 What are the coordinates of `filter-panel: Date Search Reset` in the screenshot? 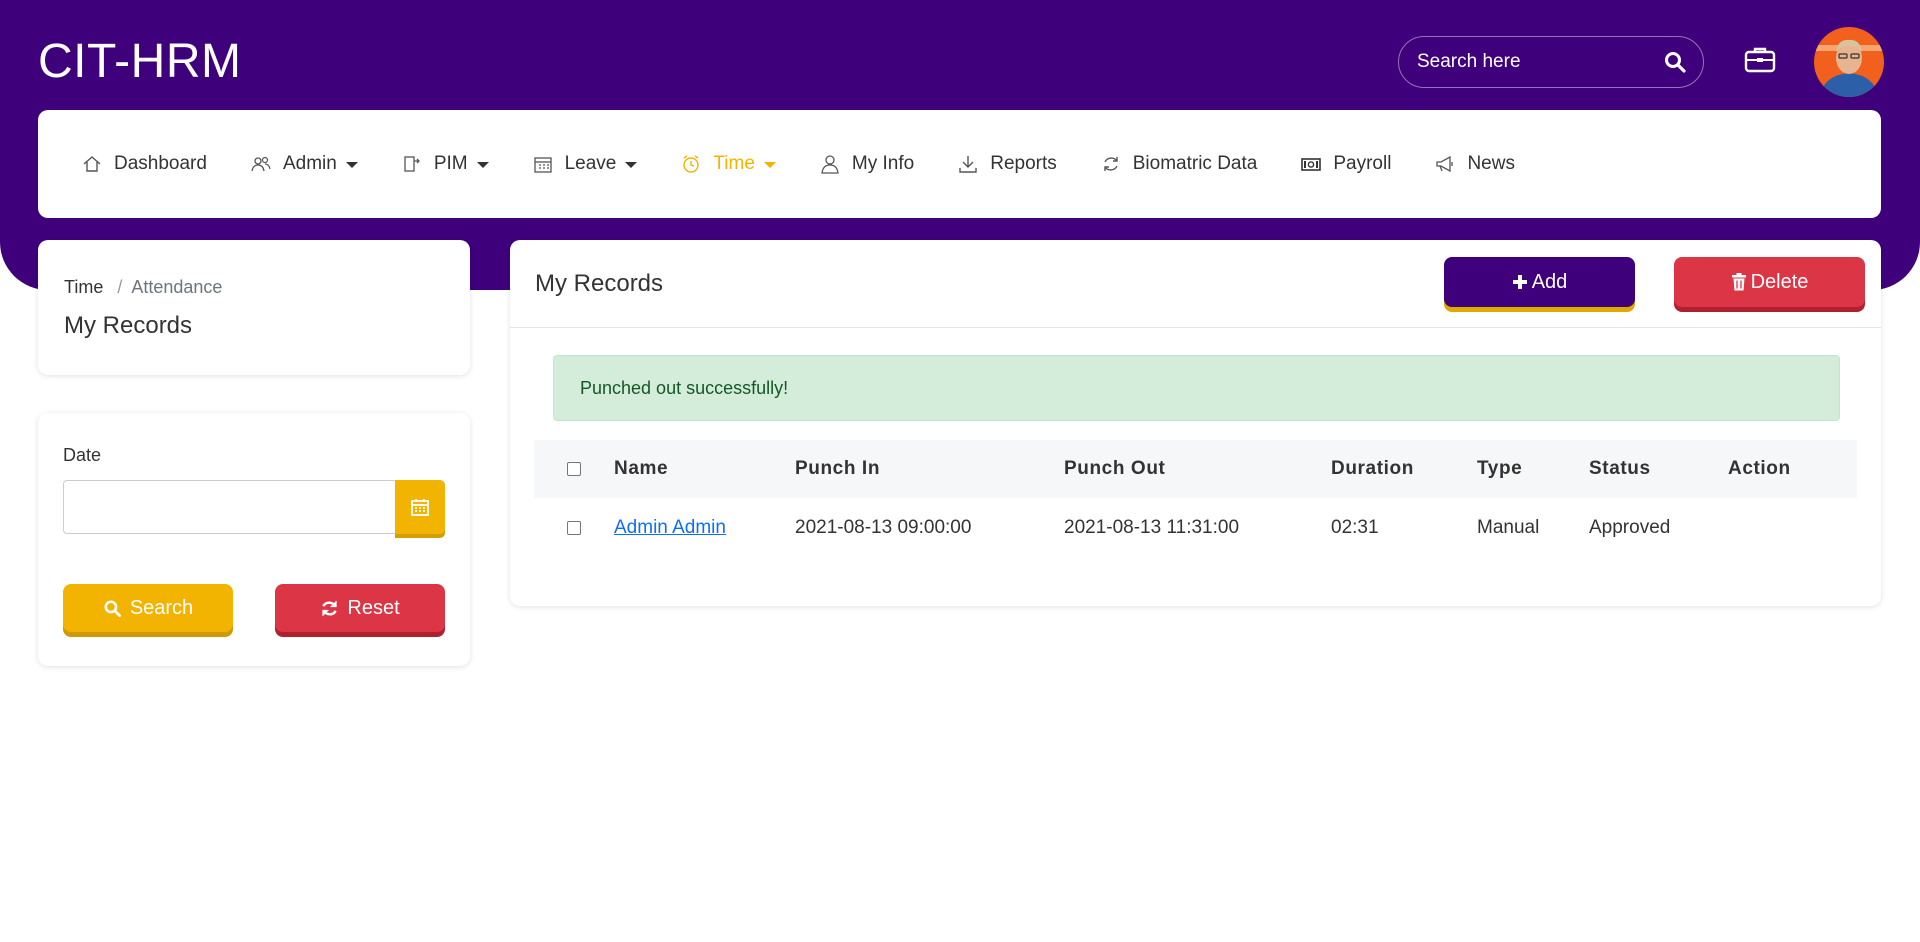 It's located at (254, 539).